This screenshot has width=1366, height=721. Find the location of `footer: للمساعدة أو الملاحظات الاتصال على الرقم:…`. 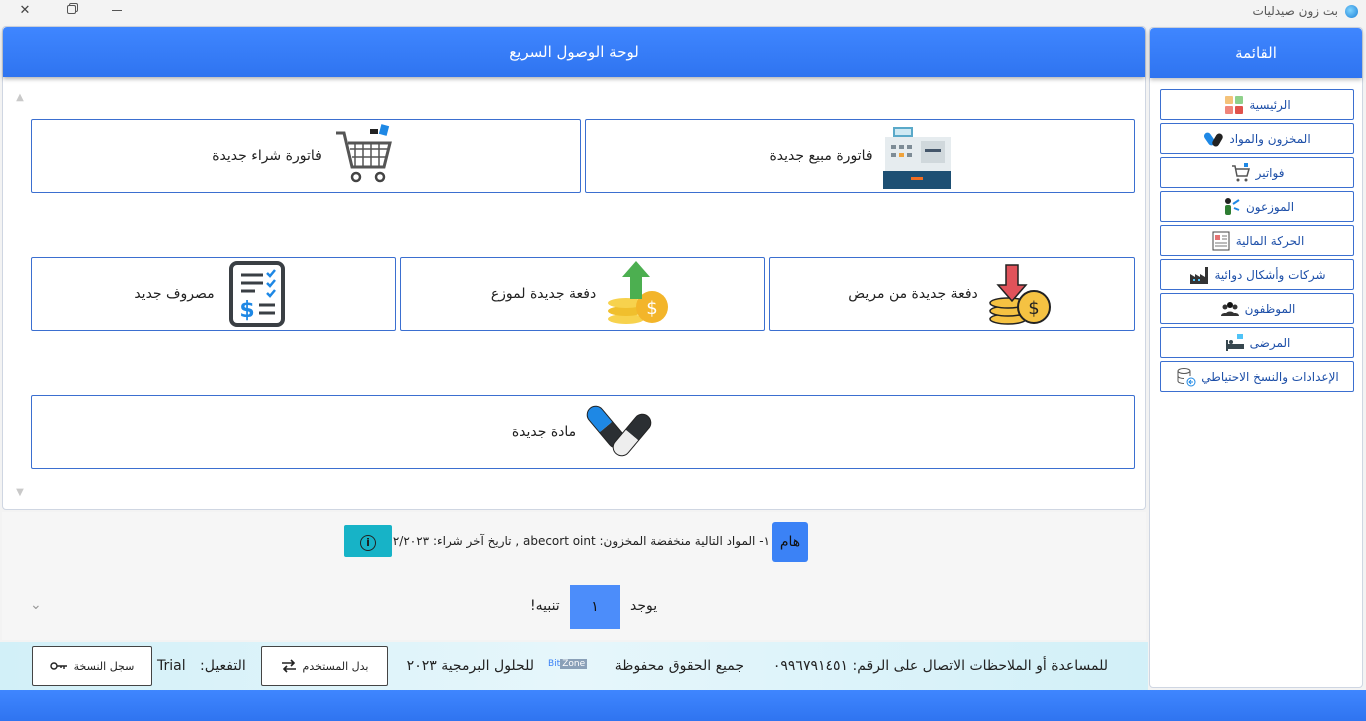

footer: للمساعدة أو الملاحظات الاتصال على الرقم:… is located at coordinates (574, 666).